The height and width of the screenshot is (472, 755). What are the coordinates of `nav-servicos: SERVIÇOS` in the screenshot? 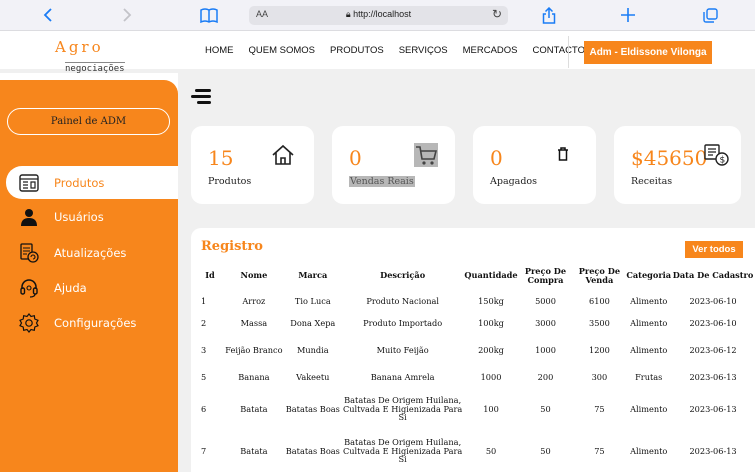 It's located at (423, 50).